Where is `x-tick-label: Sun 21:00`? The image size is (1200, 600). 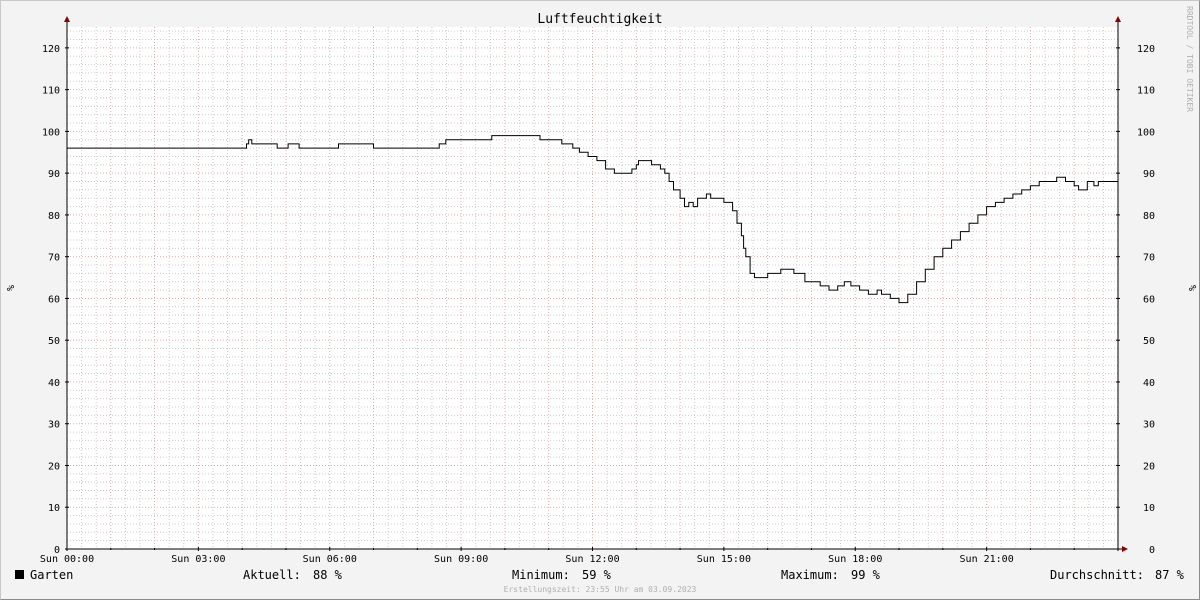 x-tick-label: Sun 21:00 is located at coordinates (987, 559).